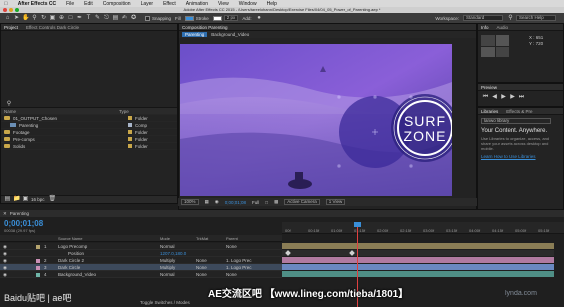 The image size is (564, 307). What do you see at coordinates (7, 18) in the screenshot?
I see `home-icon: ⌂` at bounding box center [7, 18].